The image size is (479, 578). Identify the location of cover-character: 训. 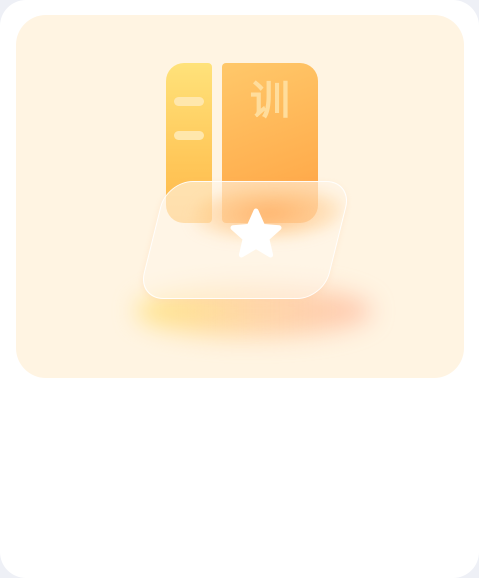
(270, 101).